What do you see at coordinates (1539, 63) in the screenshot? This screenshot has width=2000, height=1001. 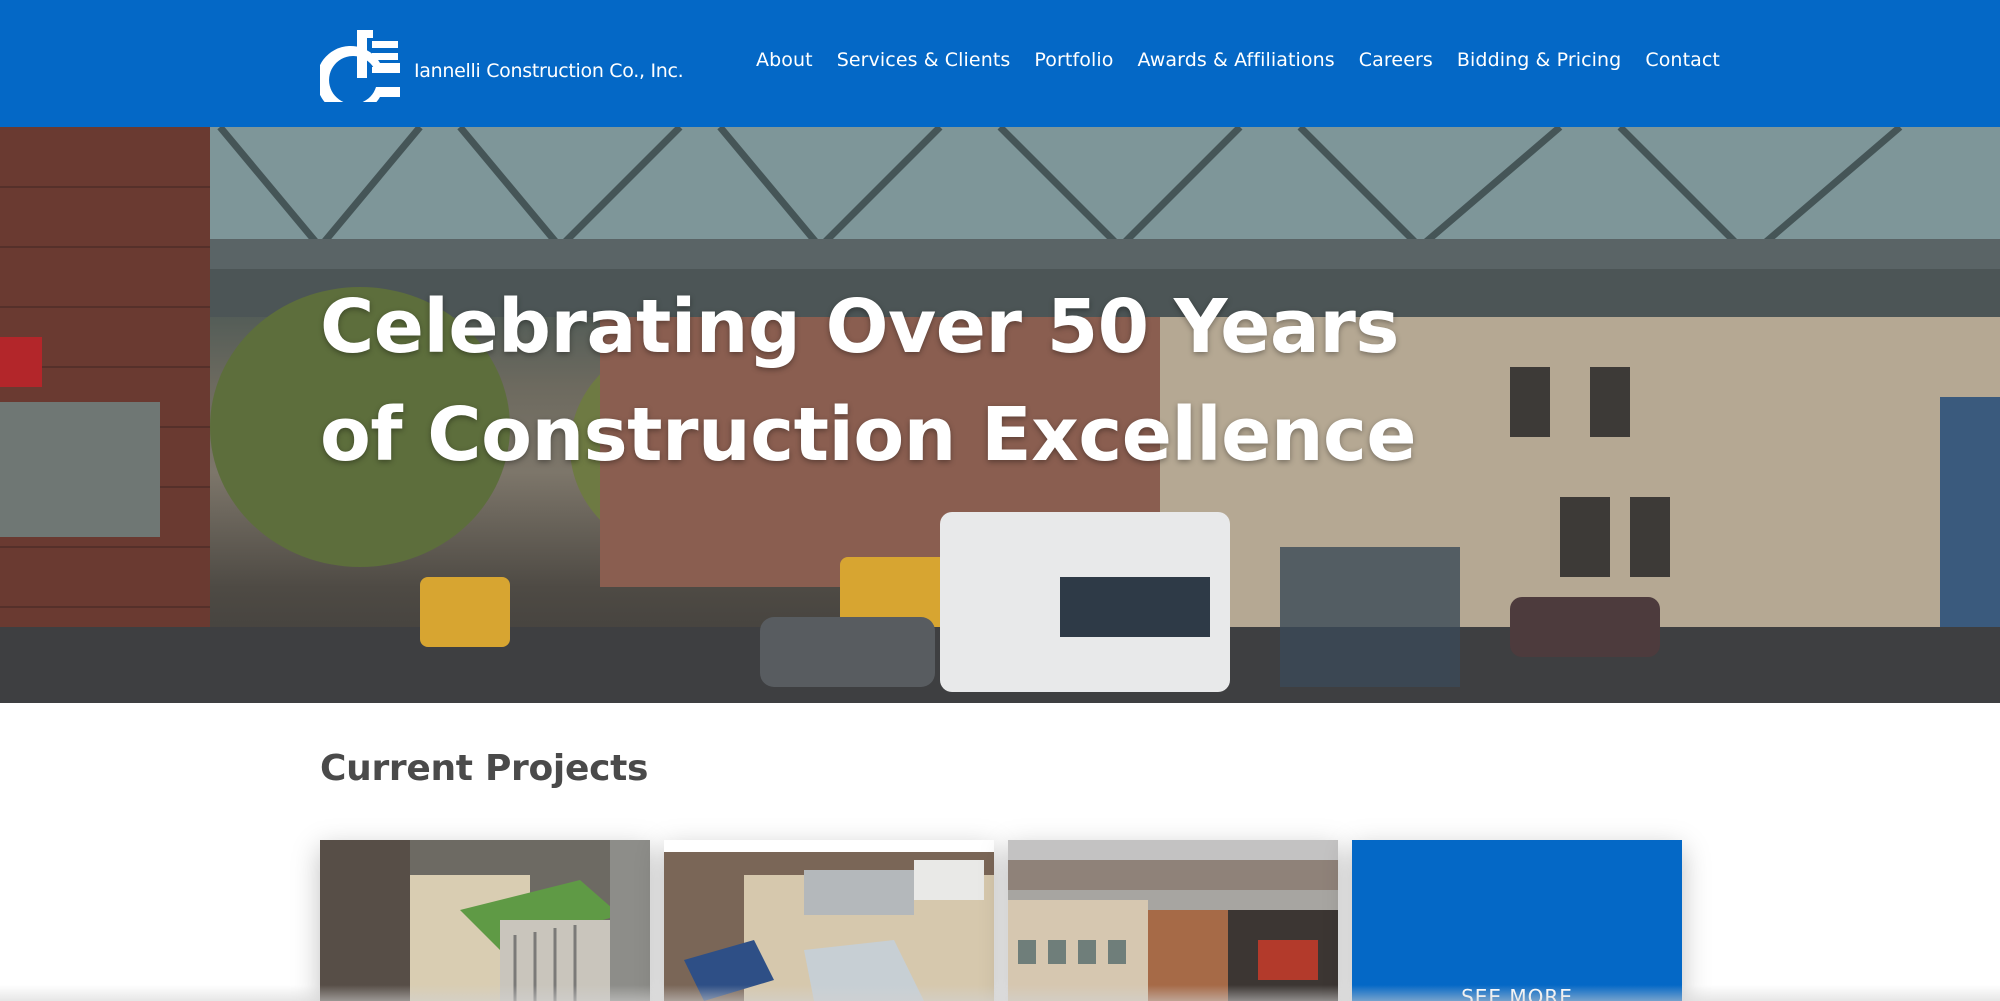 I see `nav-bidding-pricing: Bidding & Pricing` at bounding box center [1539, 63].